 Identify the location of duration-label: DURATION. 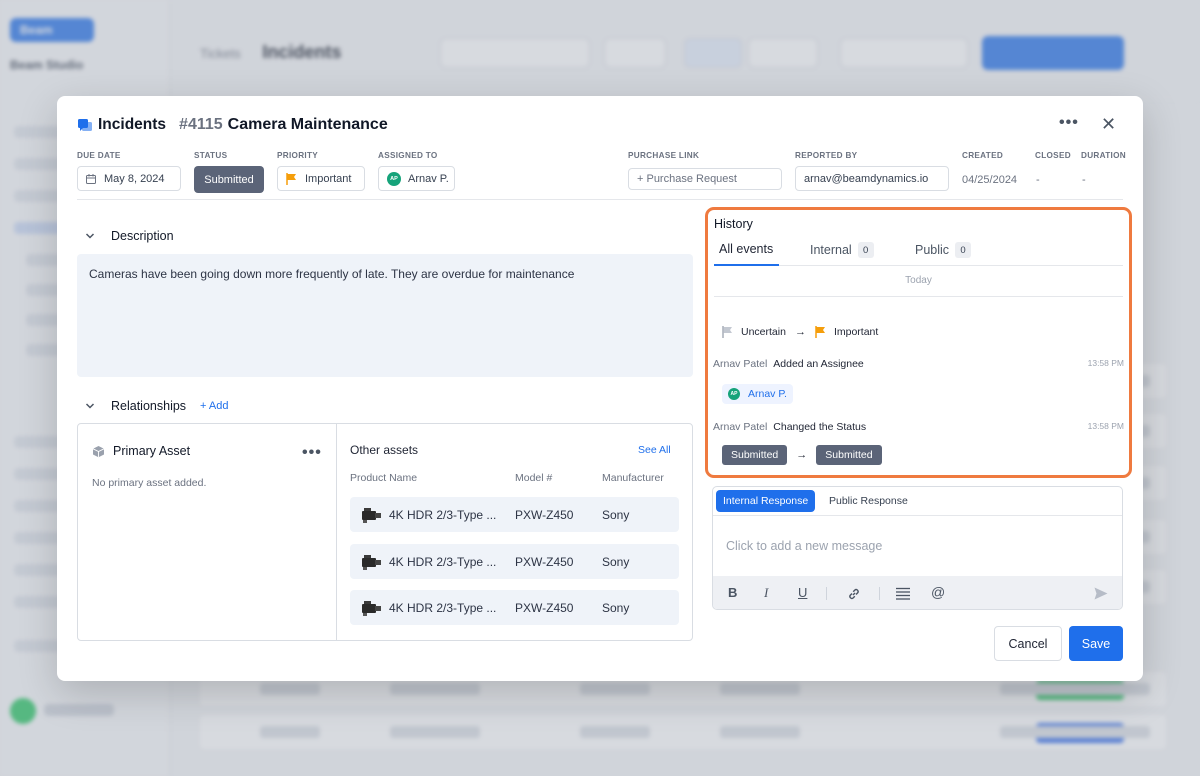
(1103, 155).